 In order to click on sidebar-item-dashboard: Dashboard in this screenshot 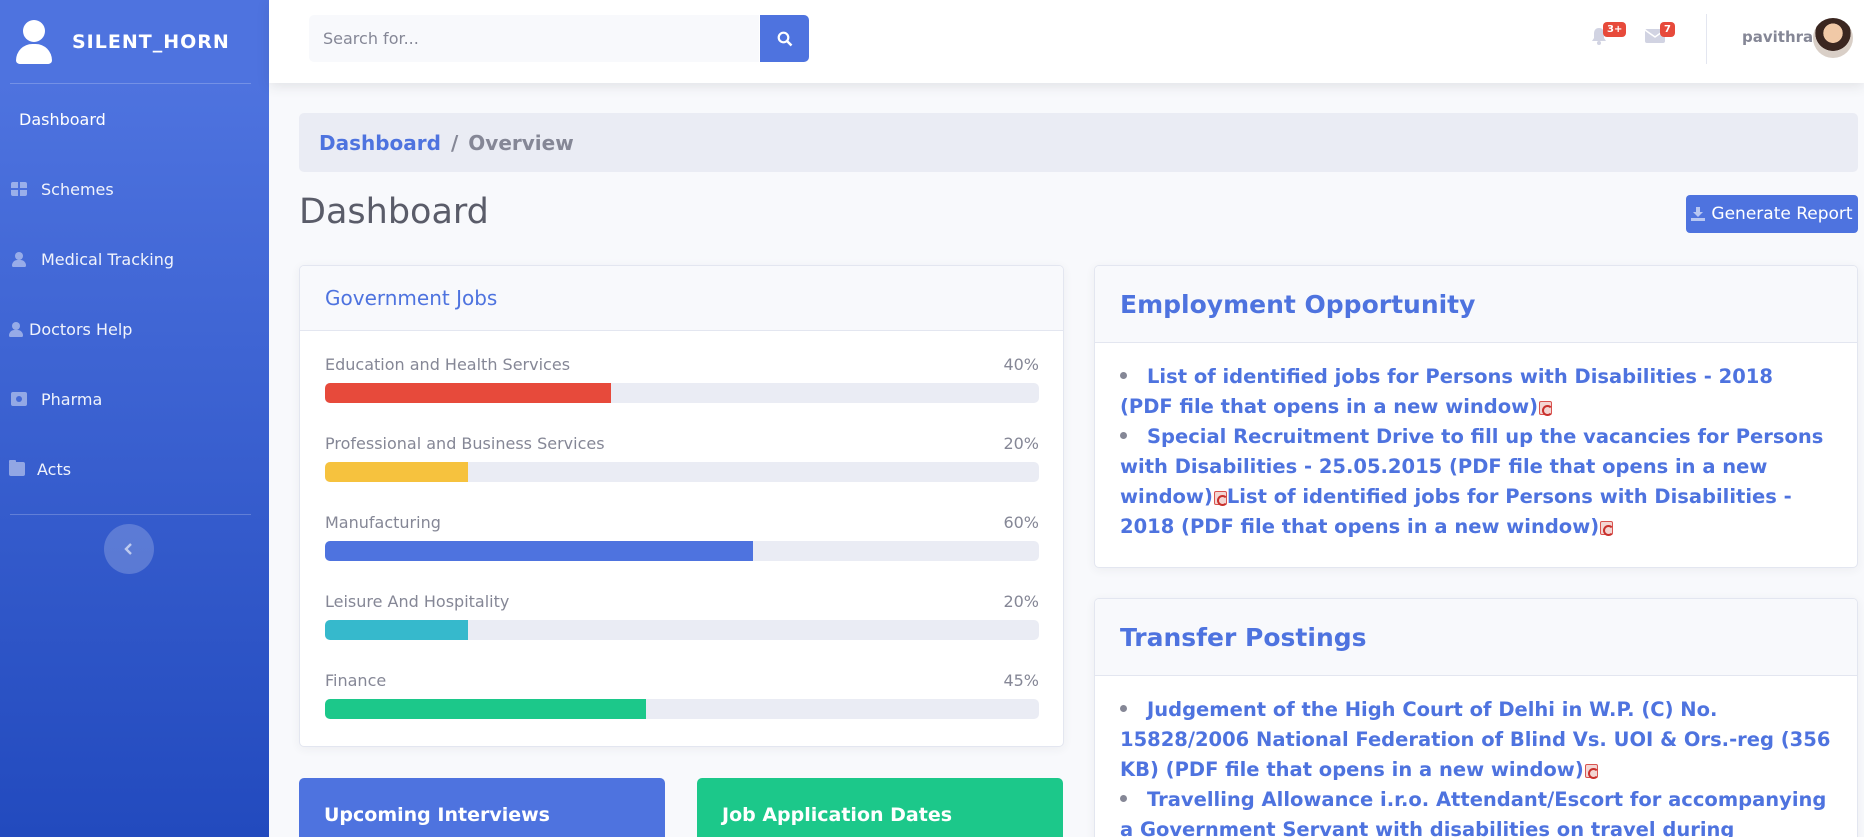, I will do `click(134, 119)`.